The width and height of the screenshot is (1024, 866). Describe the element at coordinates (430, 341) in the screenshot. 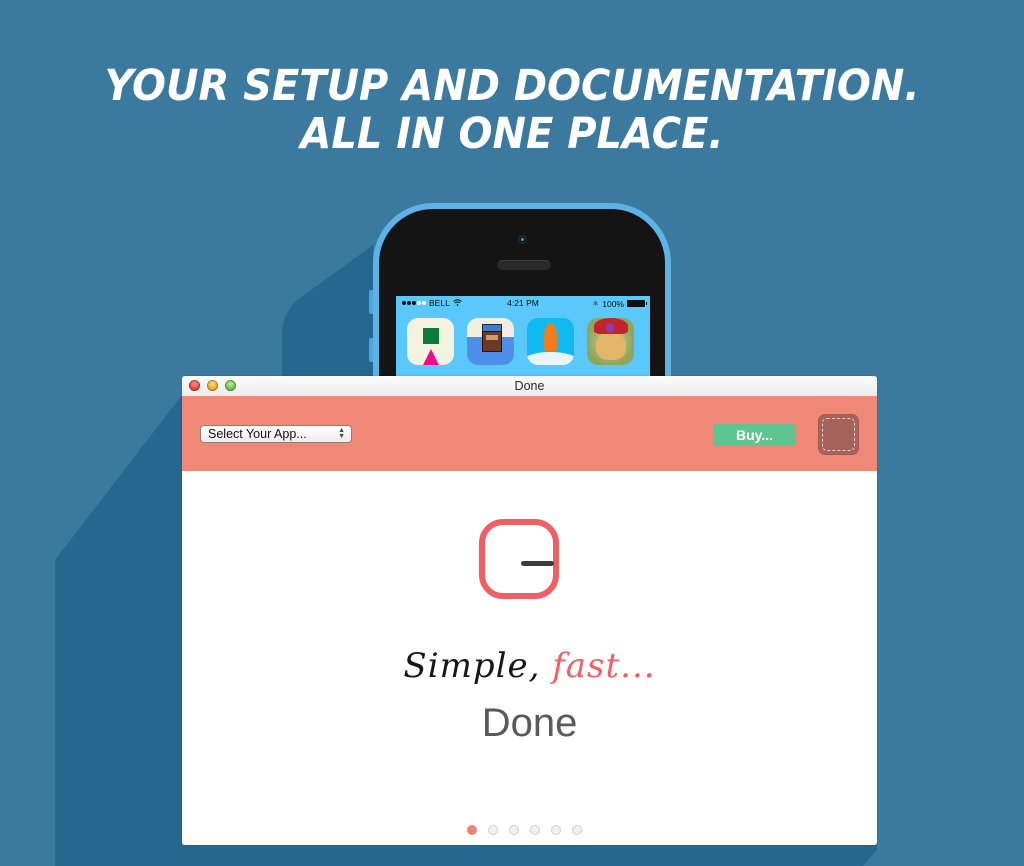

I see `green-square-pink-triangle-app-icon` at that location.